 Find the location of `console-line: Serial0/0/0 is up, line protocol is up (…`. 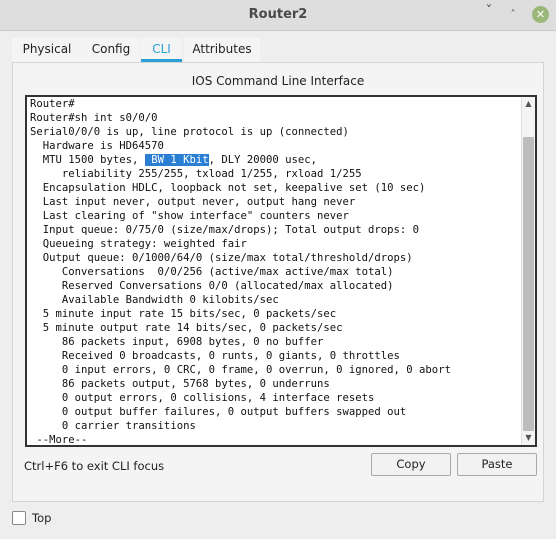

console-line: Serial0/0/0 is up, line protocol is up (… is located at coordinates (276, 132).